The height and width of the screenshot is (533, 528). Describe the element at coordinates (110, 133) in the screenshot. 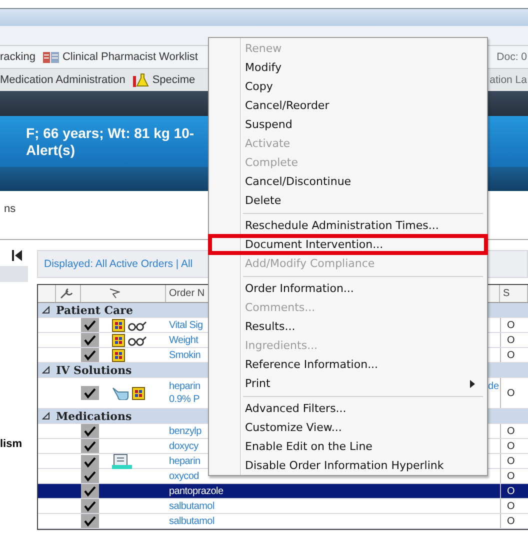

I see `patient-info: F; 66 years; Wt: 81 kg 10-` at that location.